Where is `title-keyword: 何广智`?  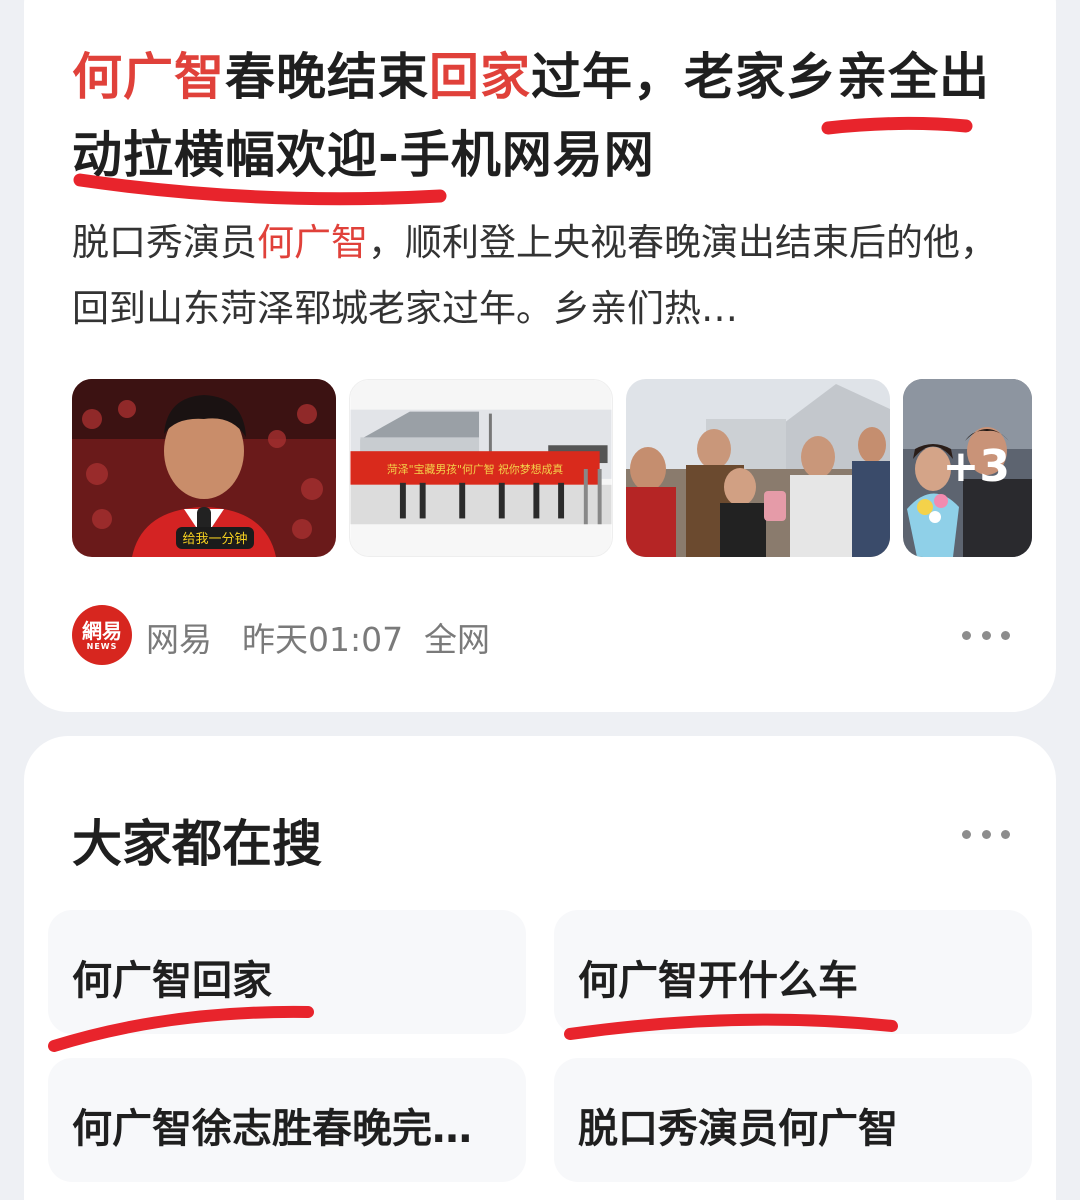 title-keyword: 何广智 is located at coordinates (148, 77).